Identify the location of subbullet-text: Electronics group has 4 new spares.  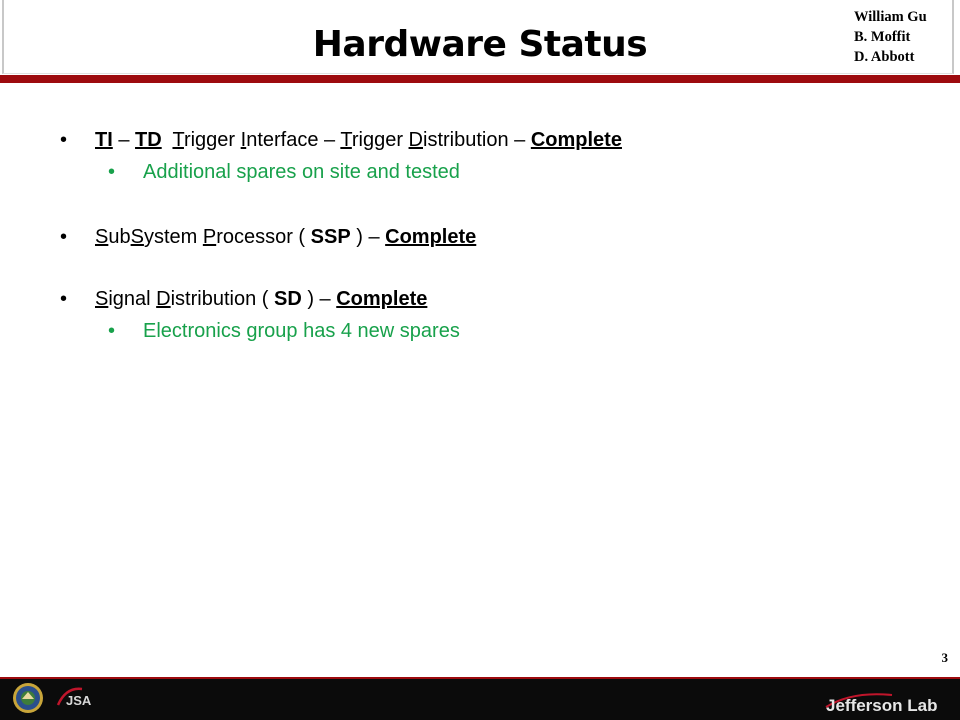
(301, 331).